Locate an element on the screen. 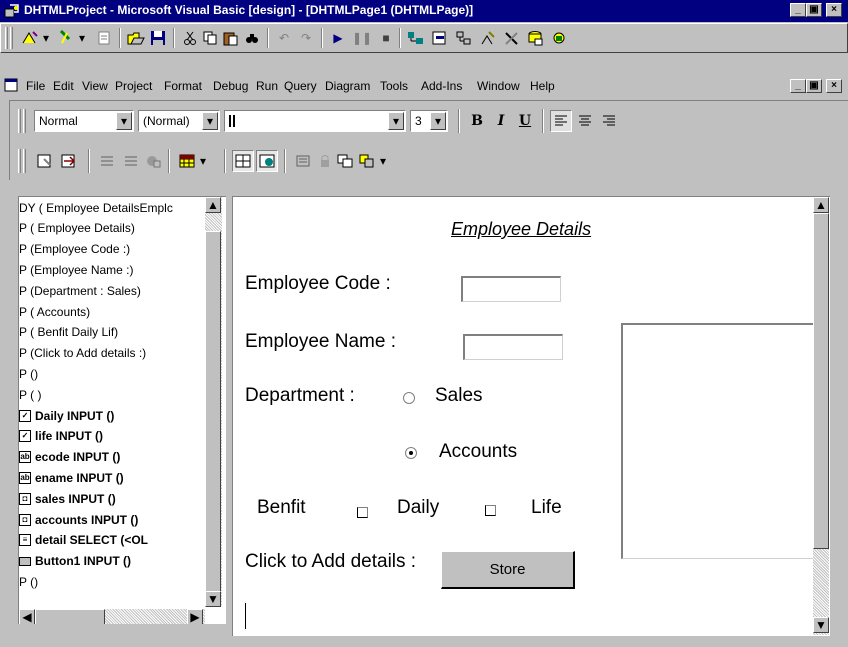 The height and width of the screenshot is (647, 848). tree-item: ◘ accounts INPUT () is located at coordinates (78, 519).